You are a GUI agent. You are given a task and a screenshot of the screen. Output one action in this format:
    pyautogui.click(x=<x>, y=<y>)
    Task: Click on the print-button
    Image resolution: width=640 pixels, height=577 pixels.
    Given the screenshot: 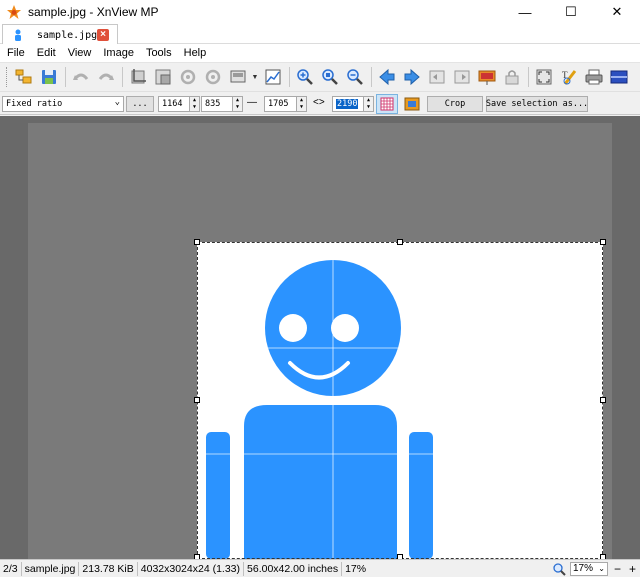 What is the action you would take?
    pyautogui.click(x=594, y=77)
    